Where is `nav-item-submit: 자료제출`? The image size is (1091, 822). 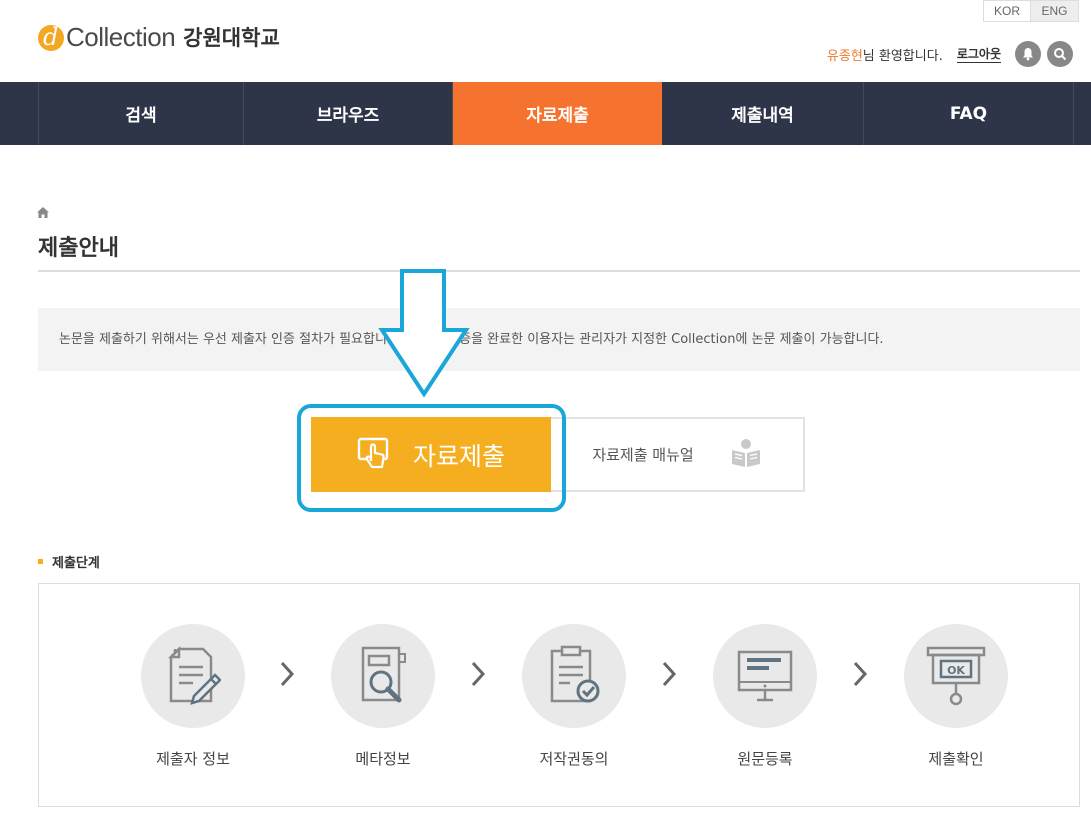
nav-item-submit: 자료제출 is located at coordinates (557, 113).